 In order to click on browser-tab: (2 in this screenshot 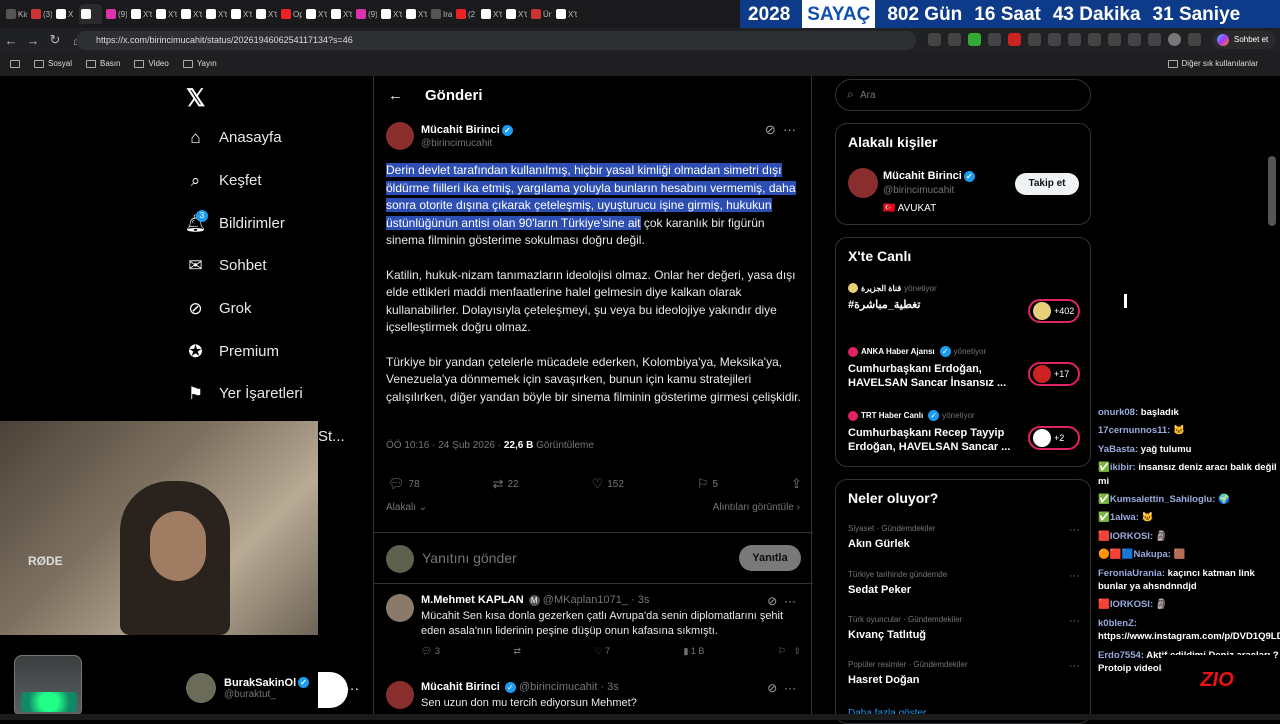, I will do `click(465, 14)`.